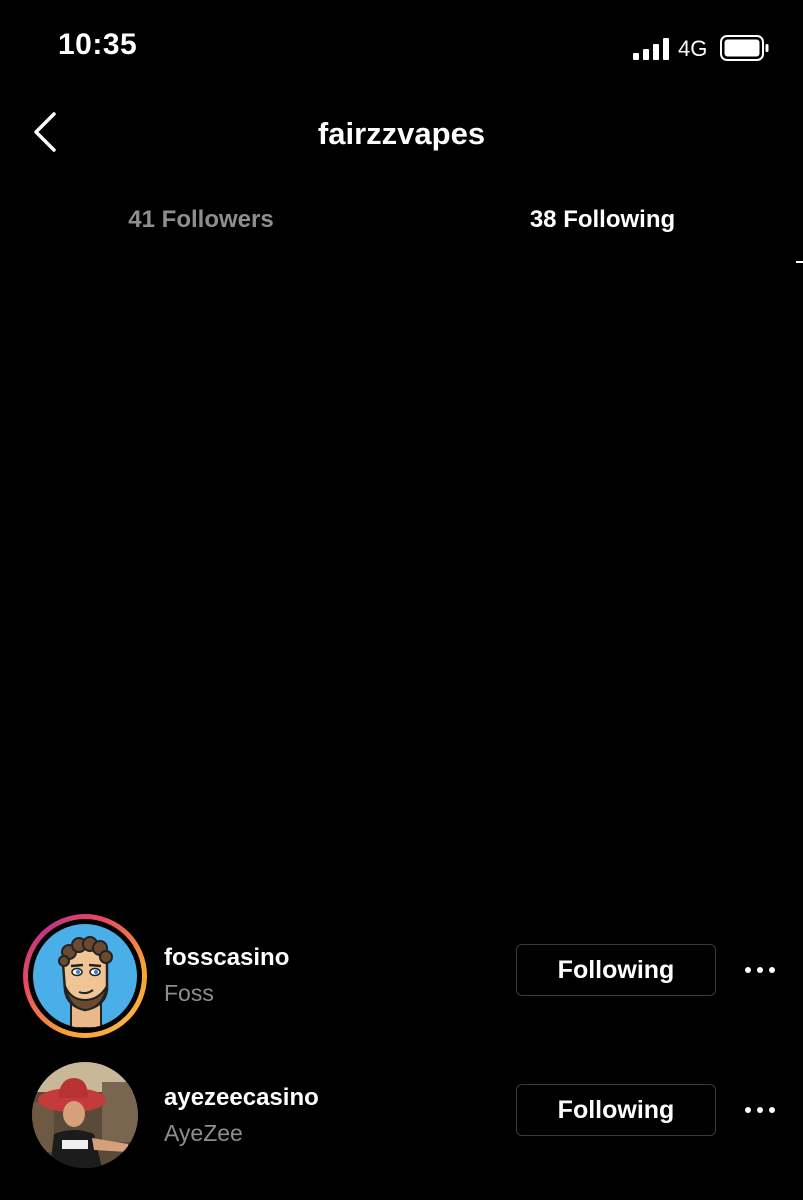 Image resolution: width=803 pixels, height=1200 pixels. I want to click on username: ayezeecasino, so click(241, 1098).